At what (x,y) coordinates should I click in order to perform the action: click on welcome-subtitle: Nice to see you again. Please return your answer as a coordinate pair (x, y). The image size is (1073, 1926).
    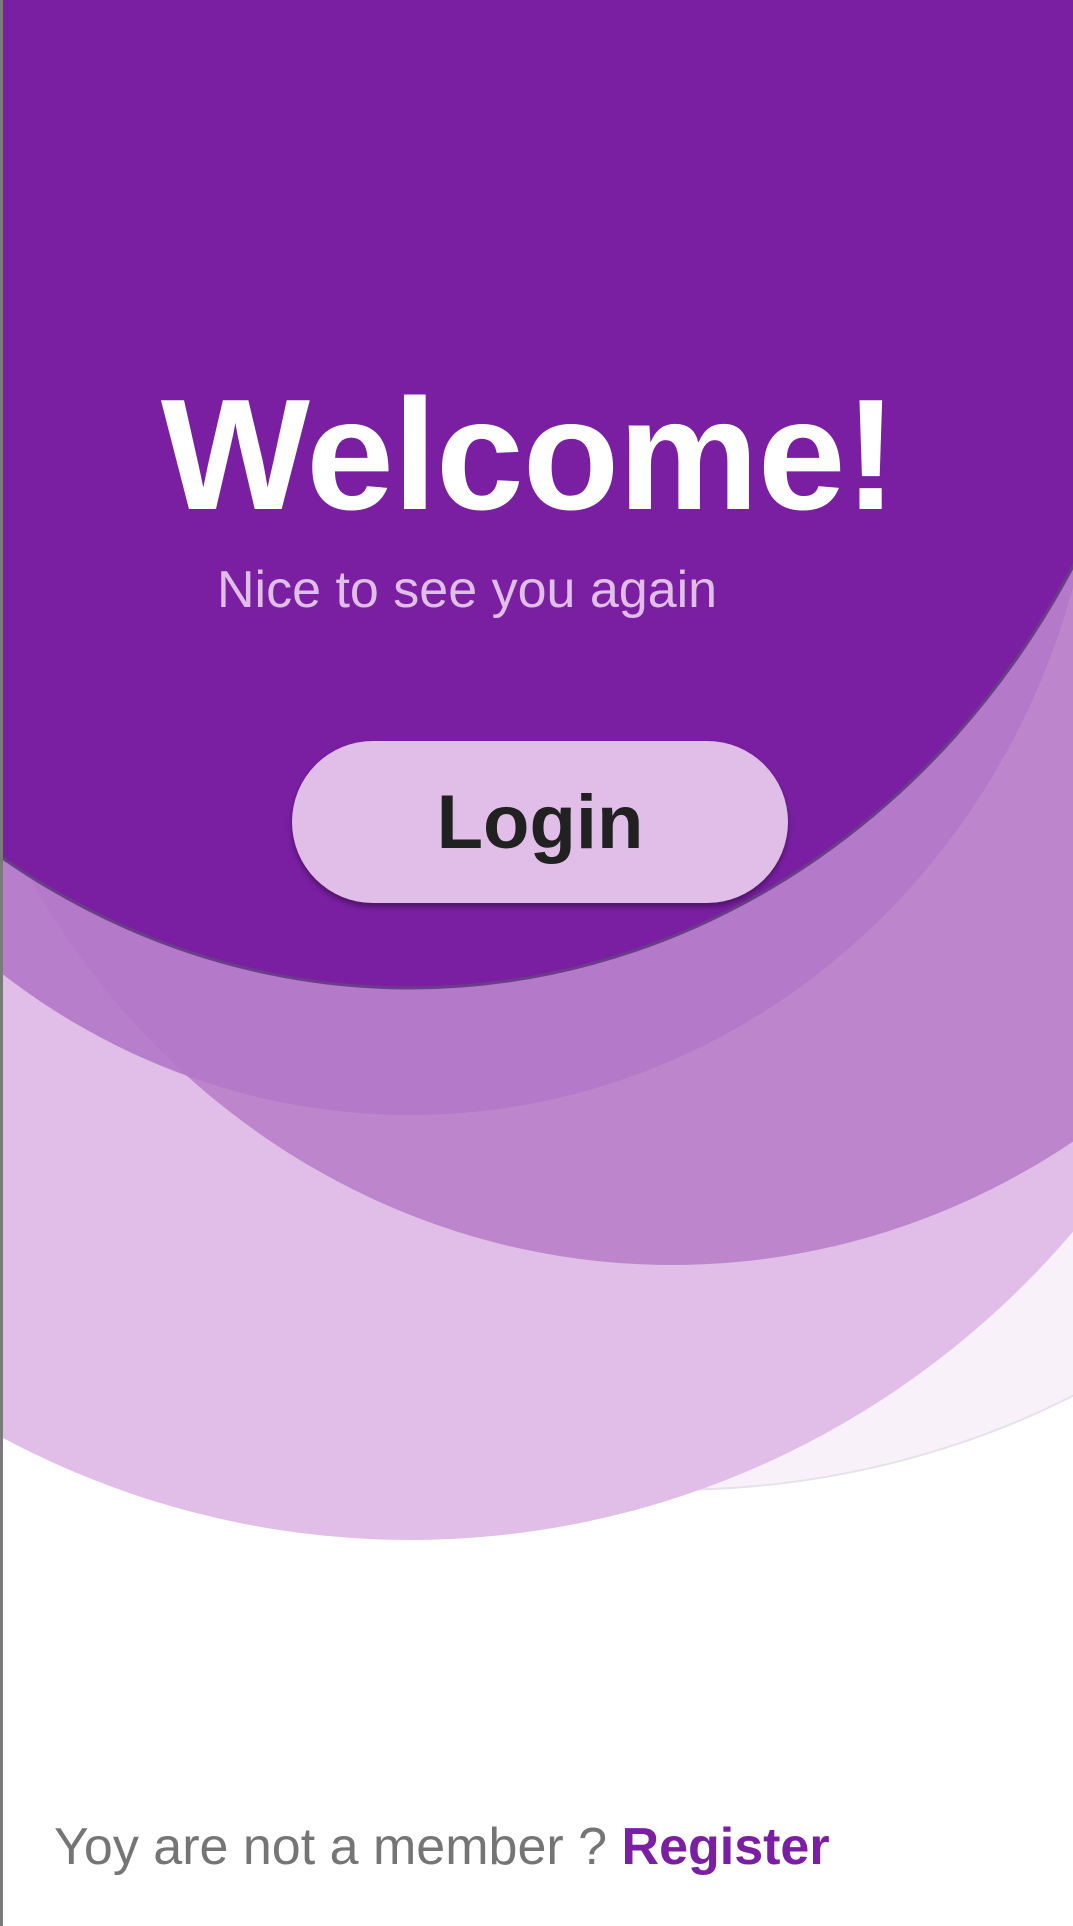
    Looking at the image, I should click on (467, 590).